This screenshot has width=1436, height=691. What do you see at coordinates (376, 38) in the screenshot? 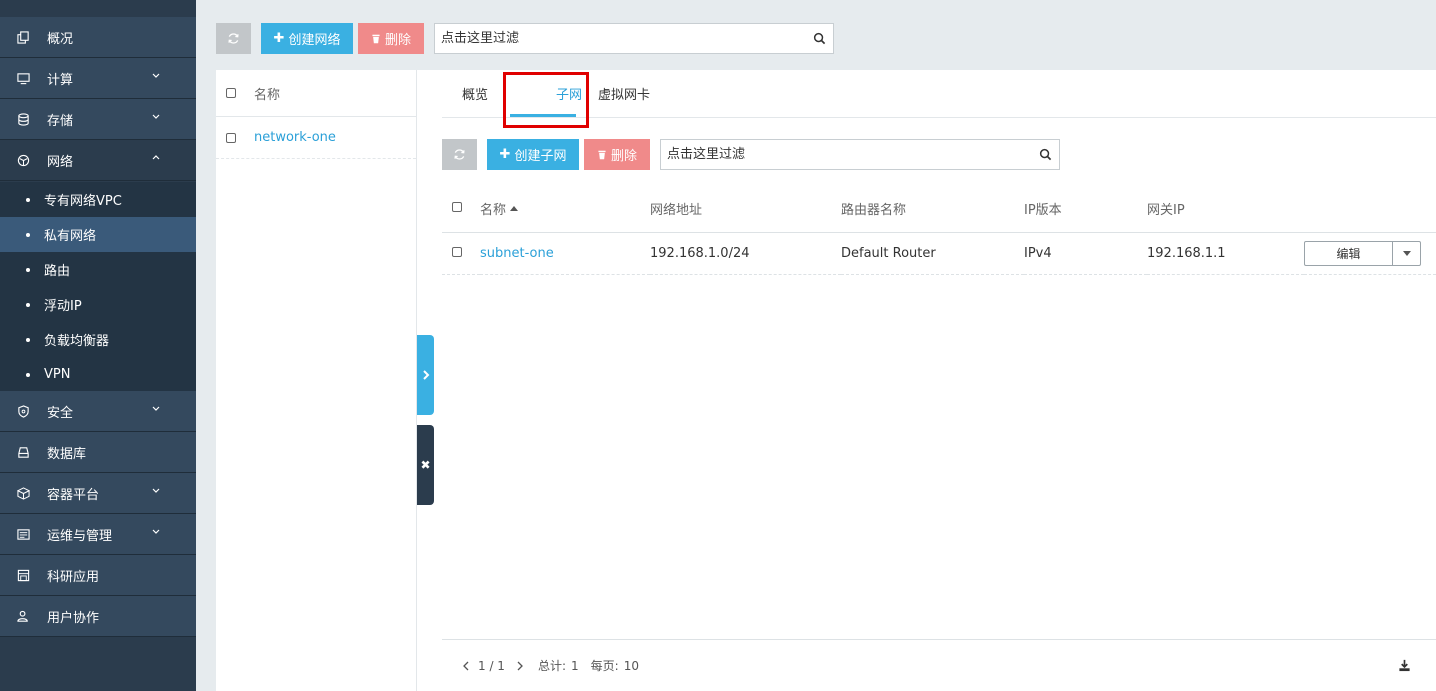
I see `trash-icon` at bounding box center [376, 38].